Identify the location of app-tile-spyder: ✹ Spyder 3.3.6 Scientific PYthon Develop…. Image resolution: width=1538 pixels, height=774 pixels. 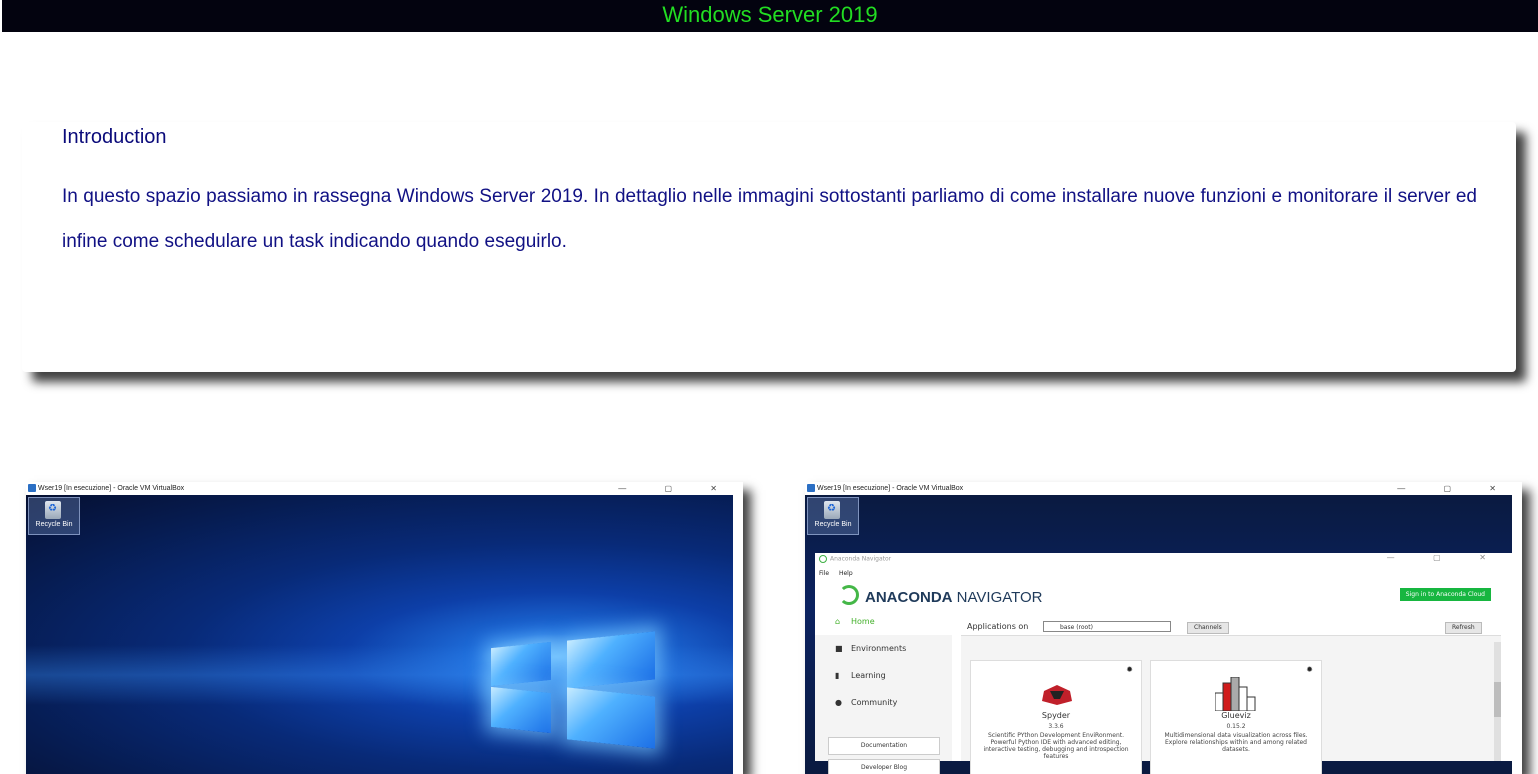
(1056, 717).